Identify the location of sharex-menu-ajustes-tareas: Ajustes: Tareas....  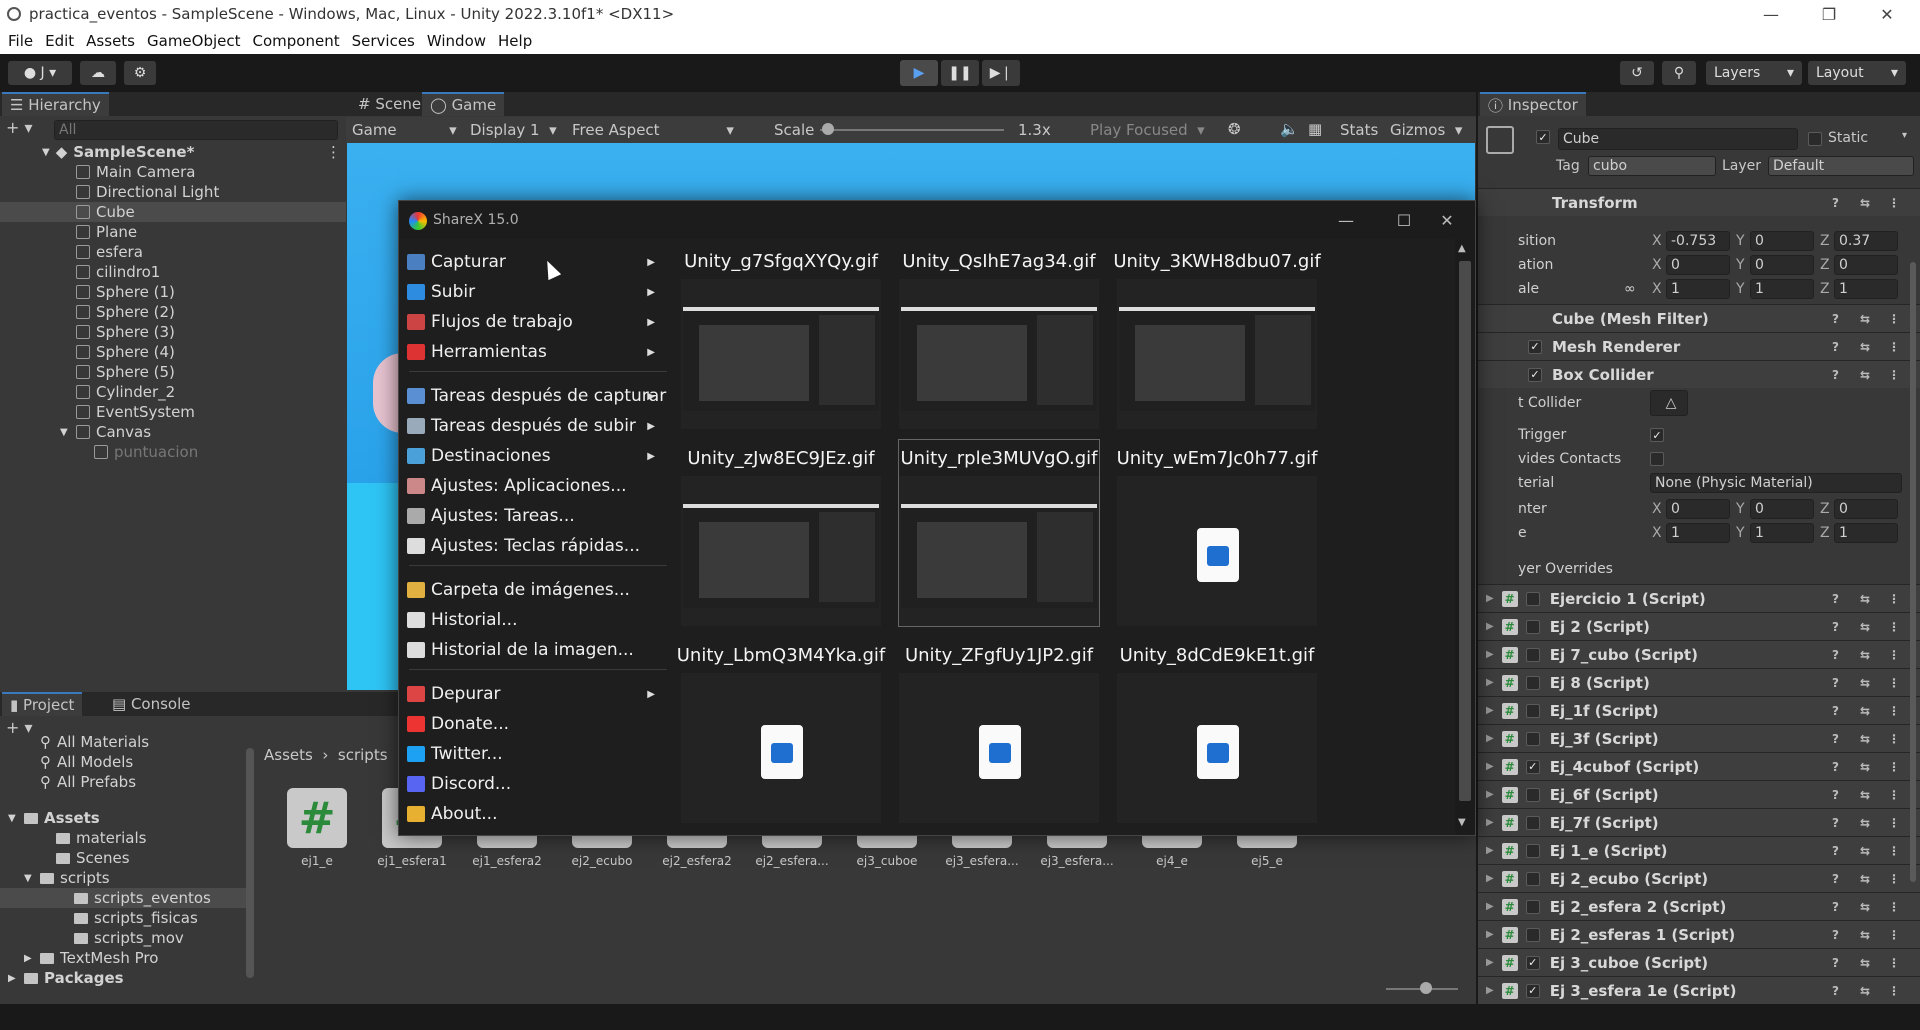
(537, 516).